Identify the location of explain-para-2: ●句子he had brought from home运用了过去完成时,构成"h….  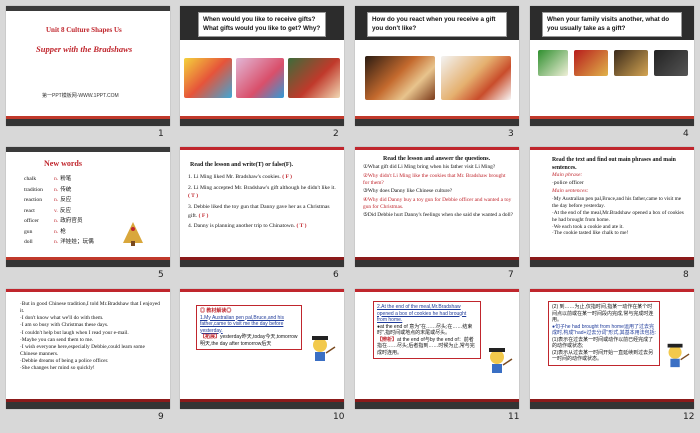
(604, 330).